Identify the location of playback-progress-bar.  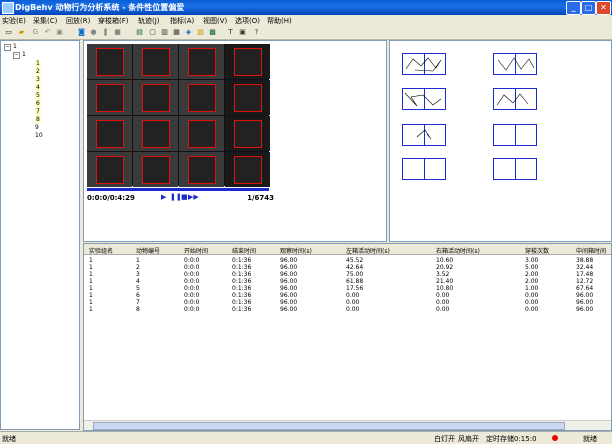
(178, 189).